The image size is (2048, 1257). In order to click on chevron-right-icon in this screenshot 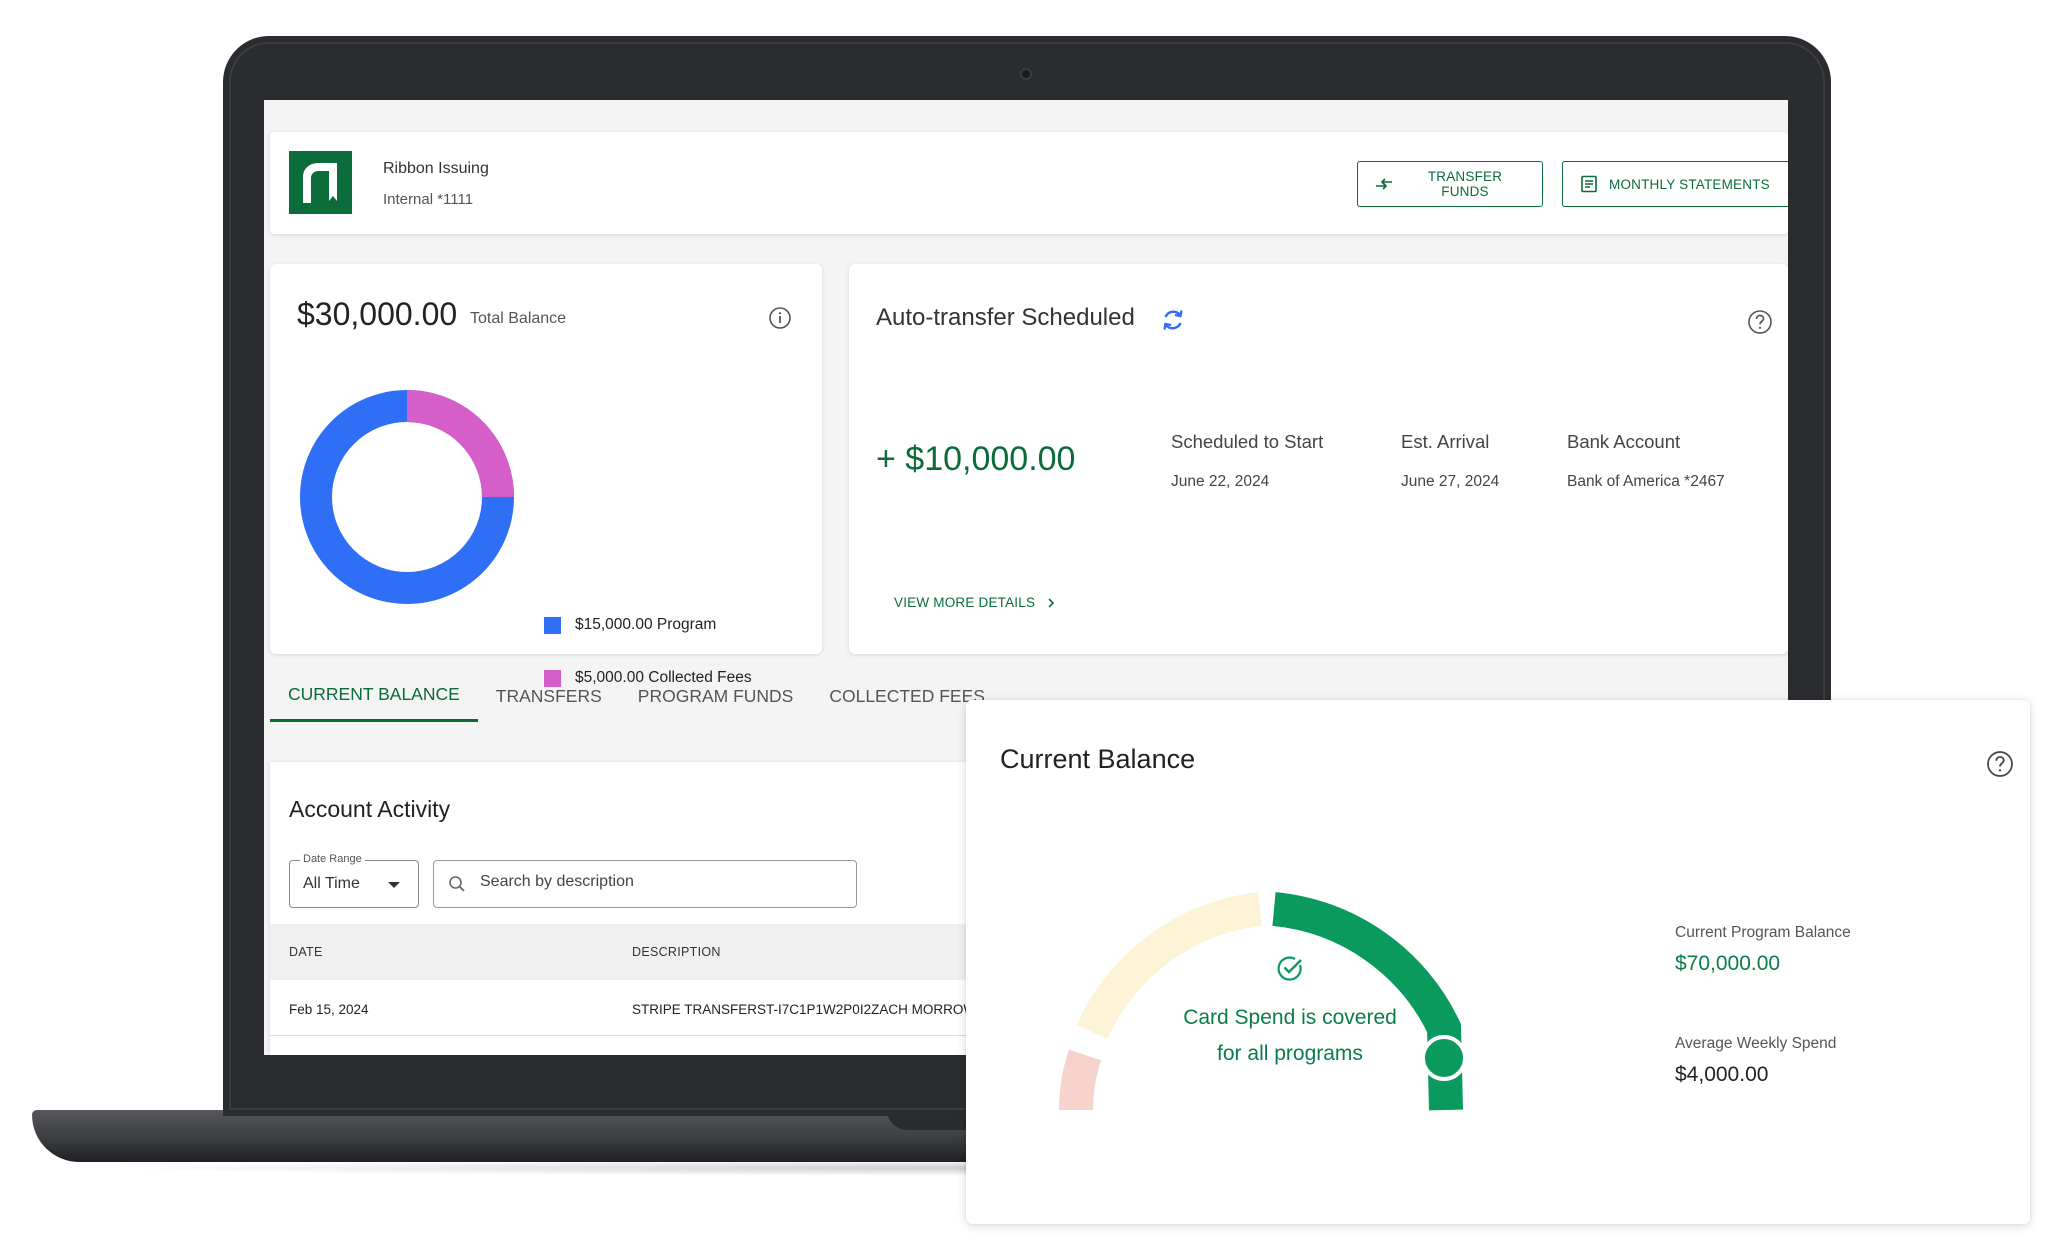, I will do `click(1051, 602)`.